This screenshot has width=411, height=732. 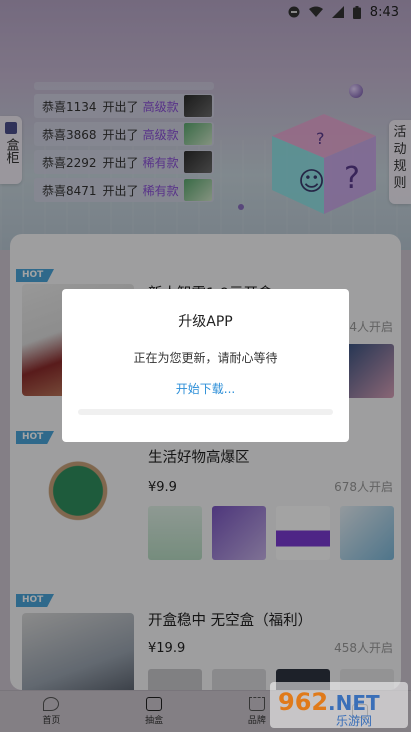 I want to click on svg-text: .NET, so click(x=354, y=703).